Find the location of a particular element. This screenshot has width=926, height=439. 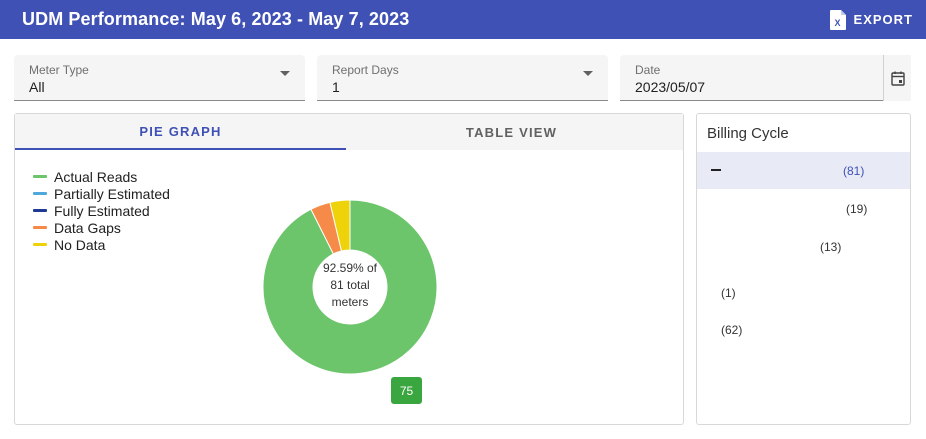

center-label-line: meters is located at coordinates (350, 302).